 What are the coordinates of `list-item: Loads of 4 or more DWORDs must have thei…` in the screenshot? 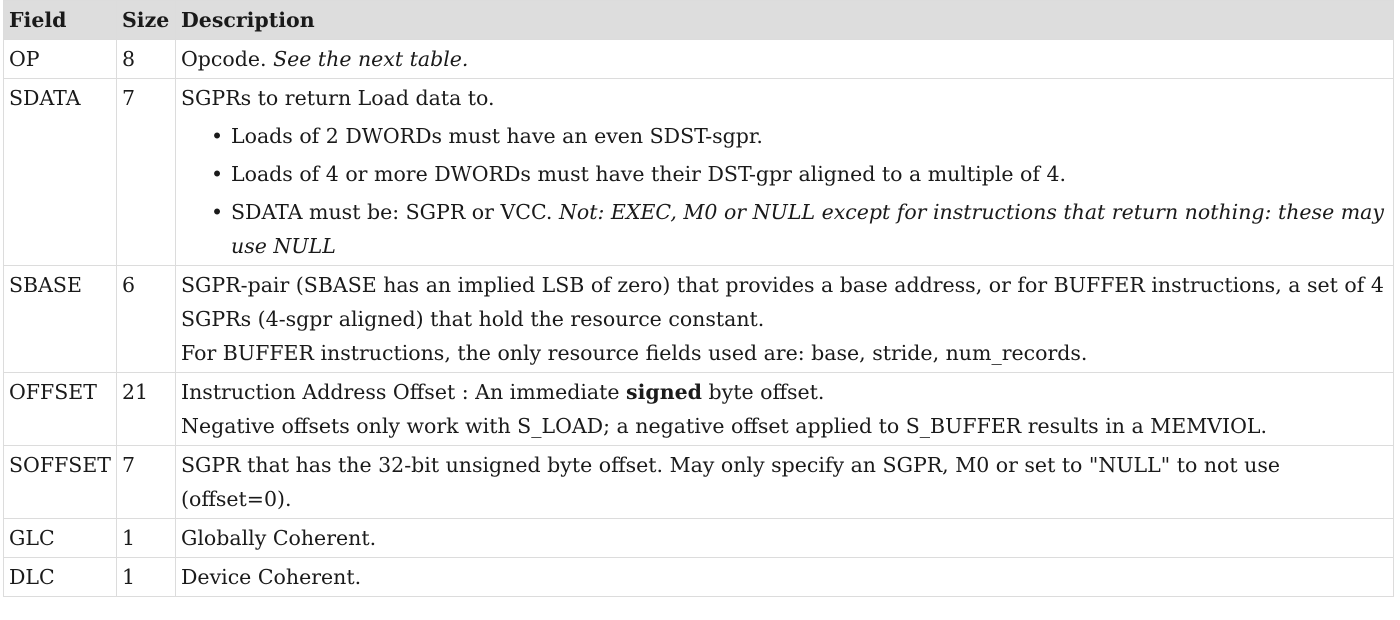 It's located at (799, 174).